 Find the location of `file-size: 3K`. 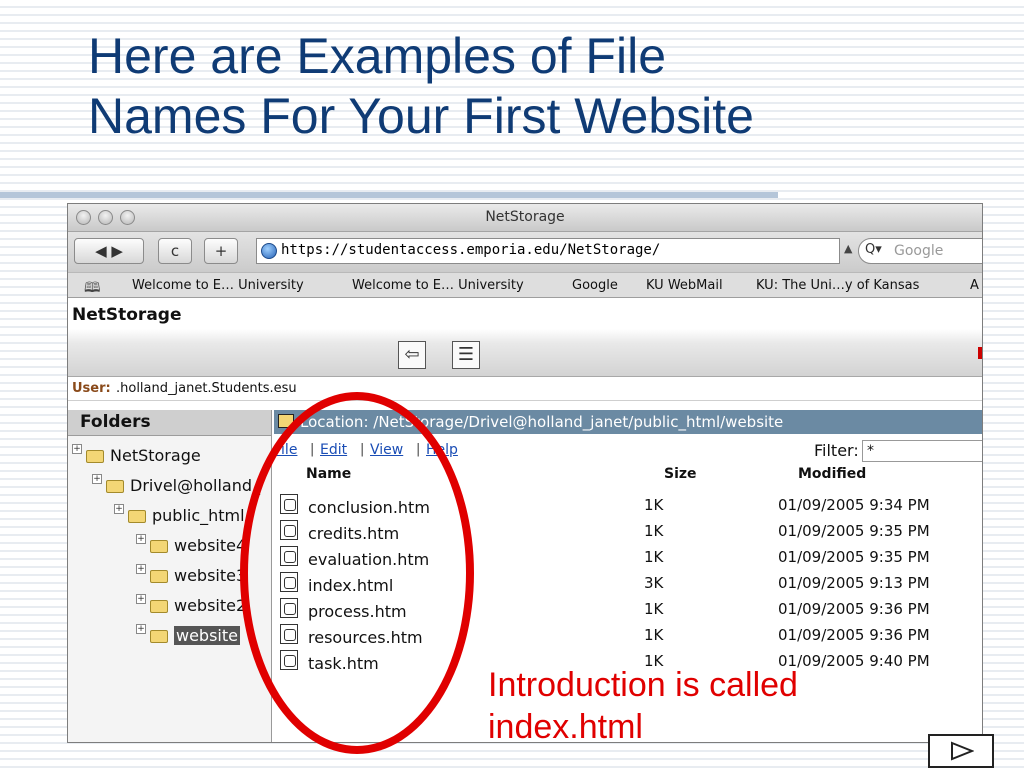

file-size: 3K is located at coordinates (654, 583).